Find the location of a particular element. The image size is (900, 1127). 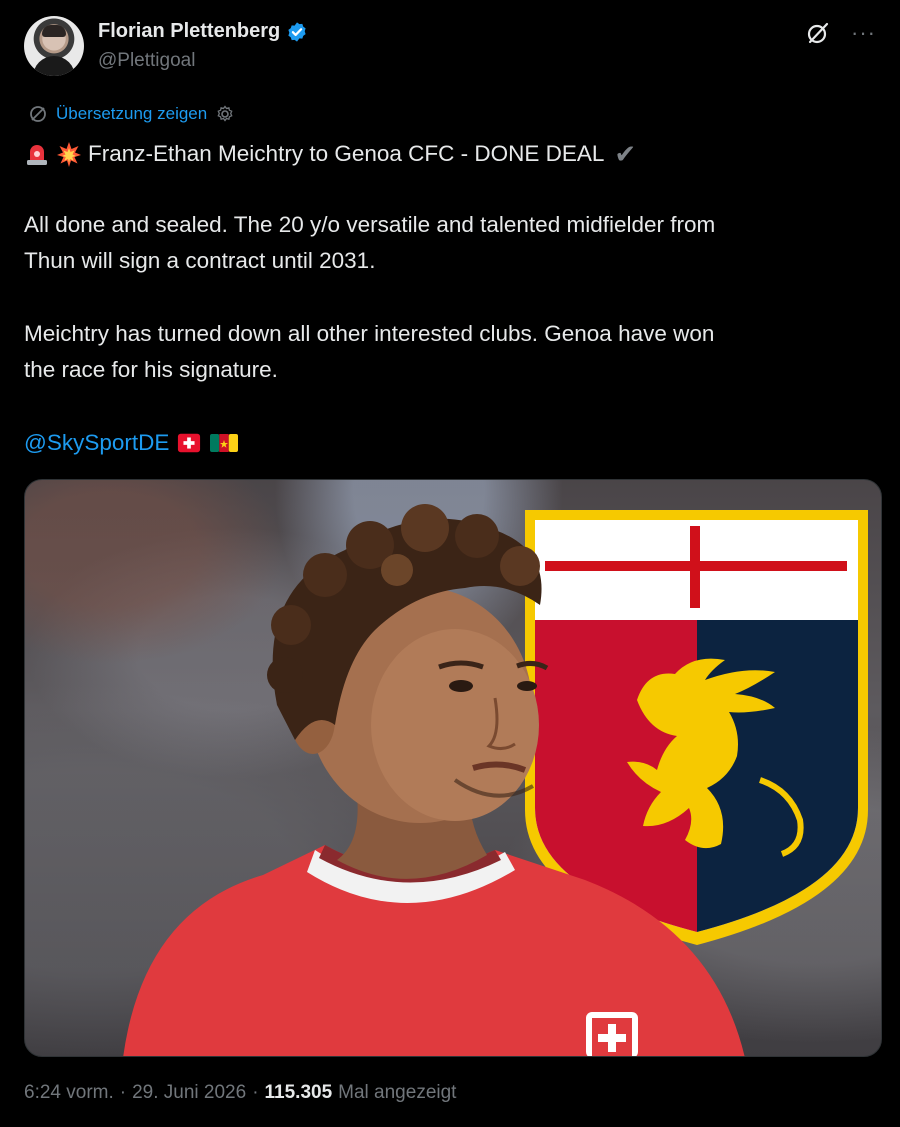

author-handle: @Plettigoal is located at coordinates (146, 61).